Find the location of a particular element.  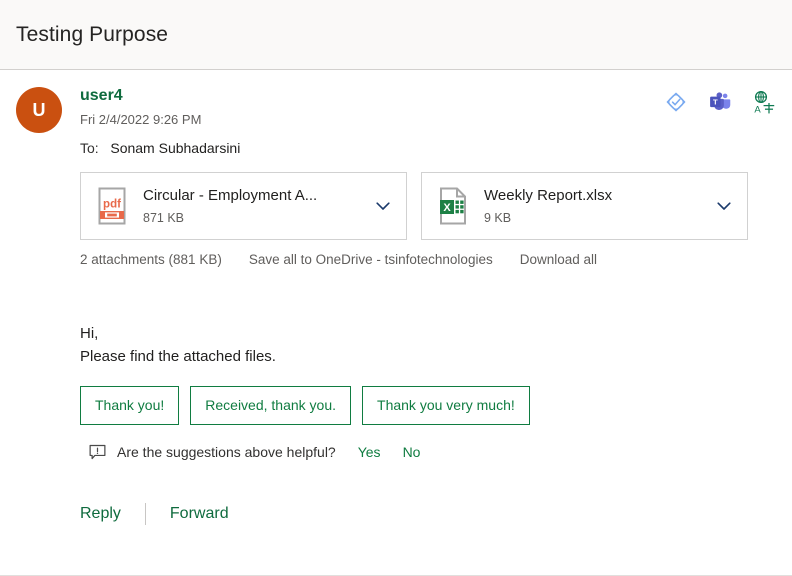

attachment-card: pdf Circular - Employment A... 871 KB is located at coordinates (243, 206).